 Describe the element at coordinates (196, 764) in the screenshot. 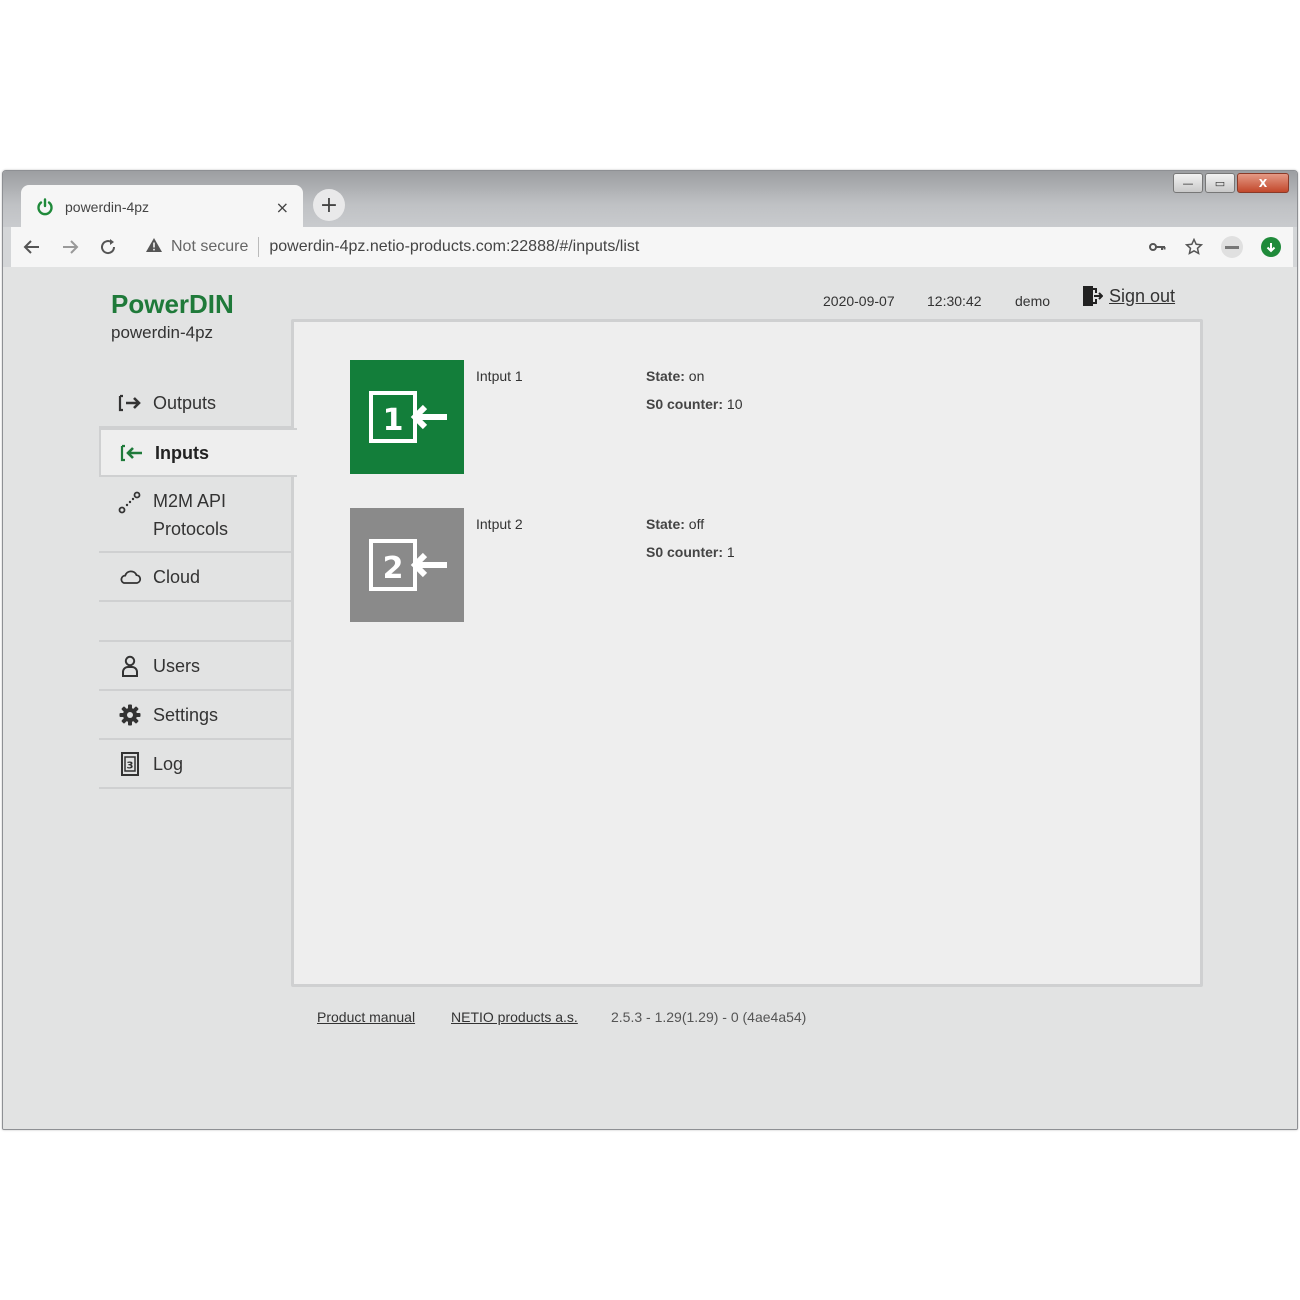

I see `sidebar-item-log: 3 Log` at that location.